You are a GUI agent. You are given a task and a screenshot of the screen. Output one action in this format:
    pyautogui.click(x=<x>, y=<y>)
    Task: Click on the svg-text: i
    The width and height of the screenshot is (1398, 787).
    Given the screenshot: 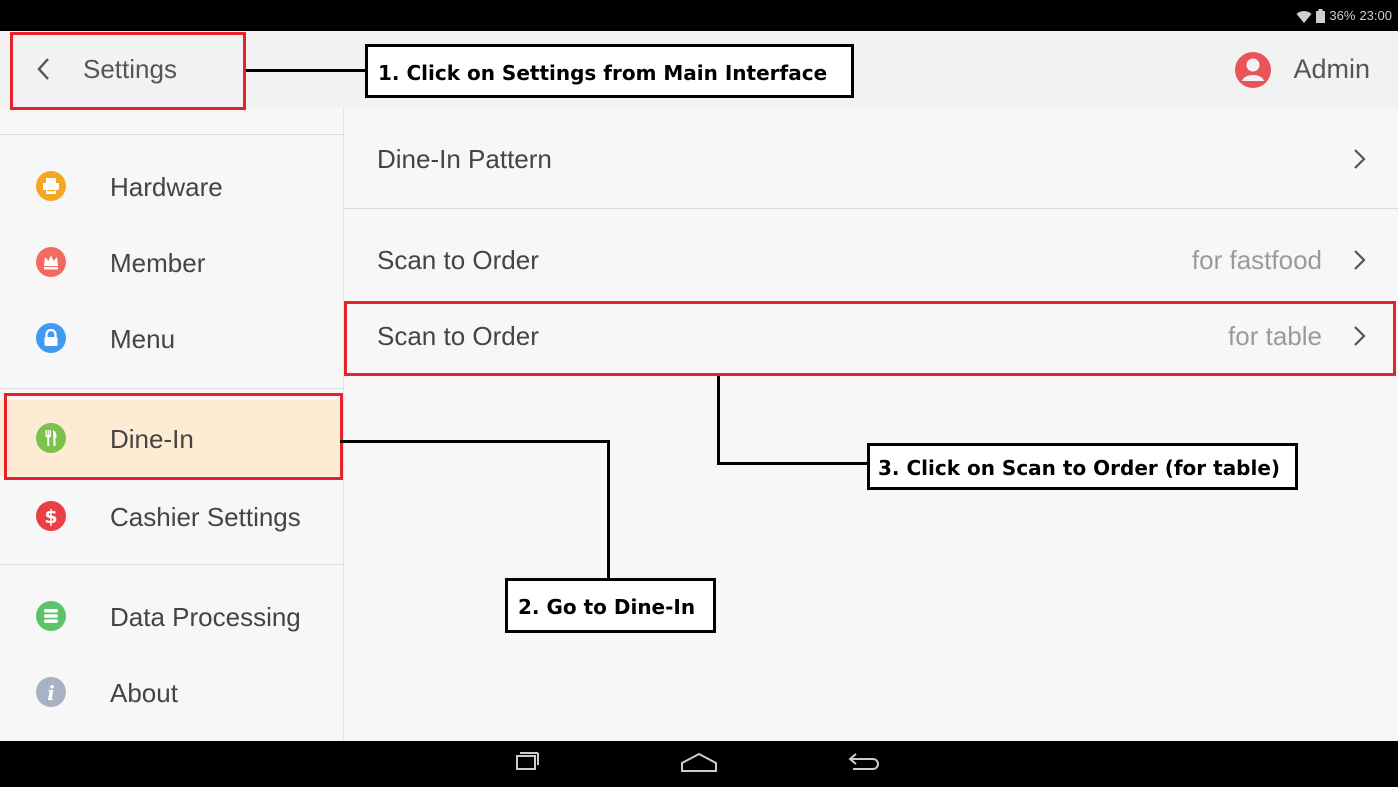 What is the action you would take?
    pyautogui.click(x=51, y=693)
    